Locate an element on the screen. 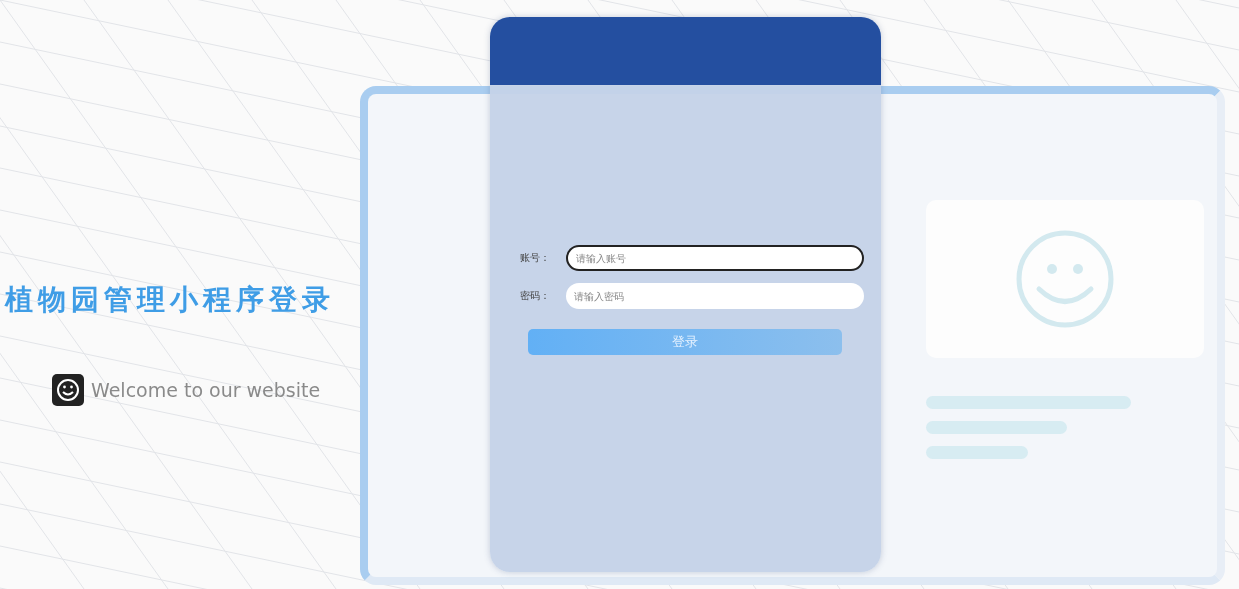 This screenshot has height=589, width=1239. welcome-text: Welcome to our website is located at coordinates (206, 390).